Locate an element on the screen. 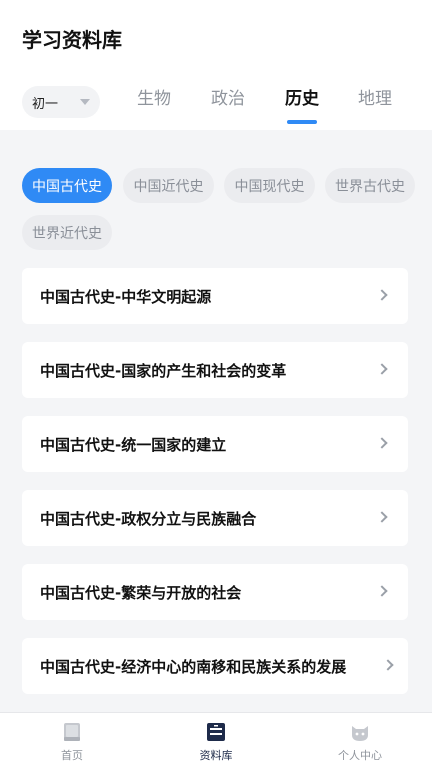  bottom-nav: 首页 资料库 个人中心 is located at coordinates (216, 740).